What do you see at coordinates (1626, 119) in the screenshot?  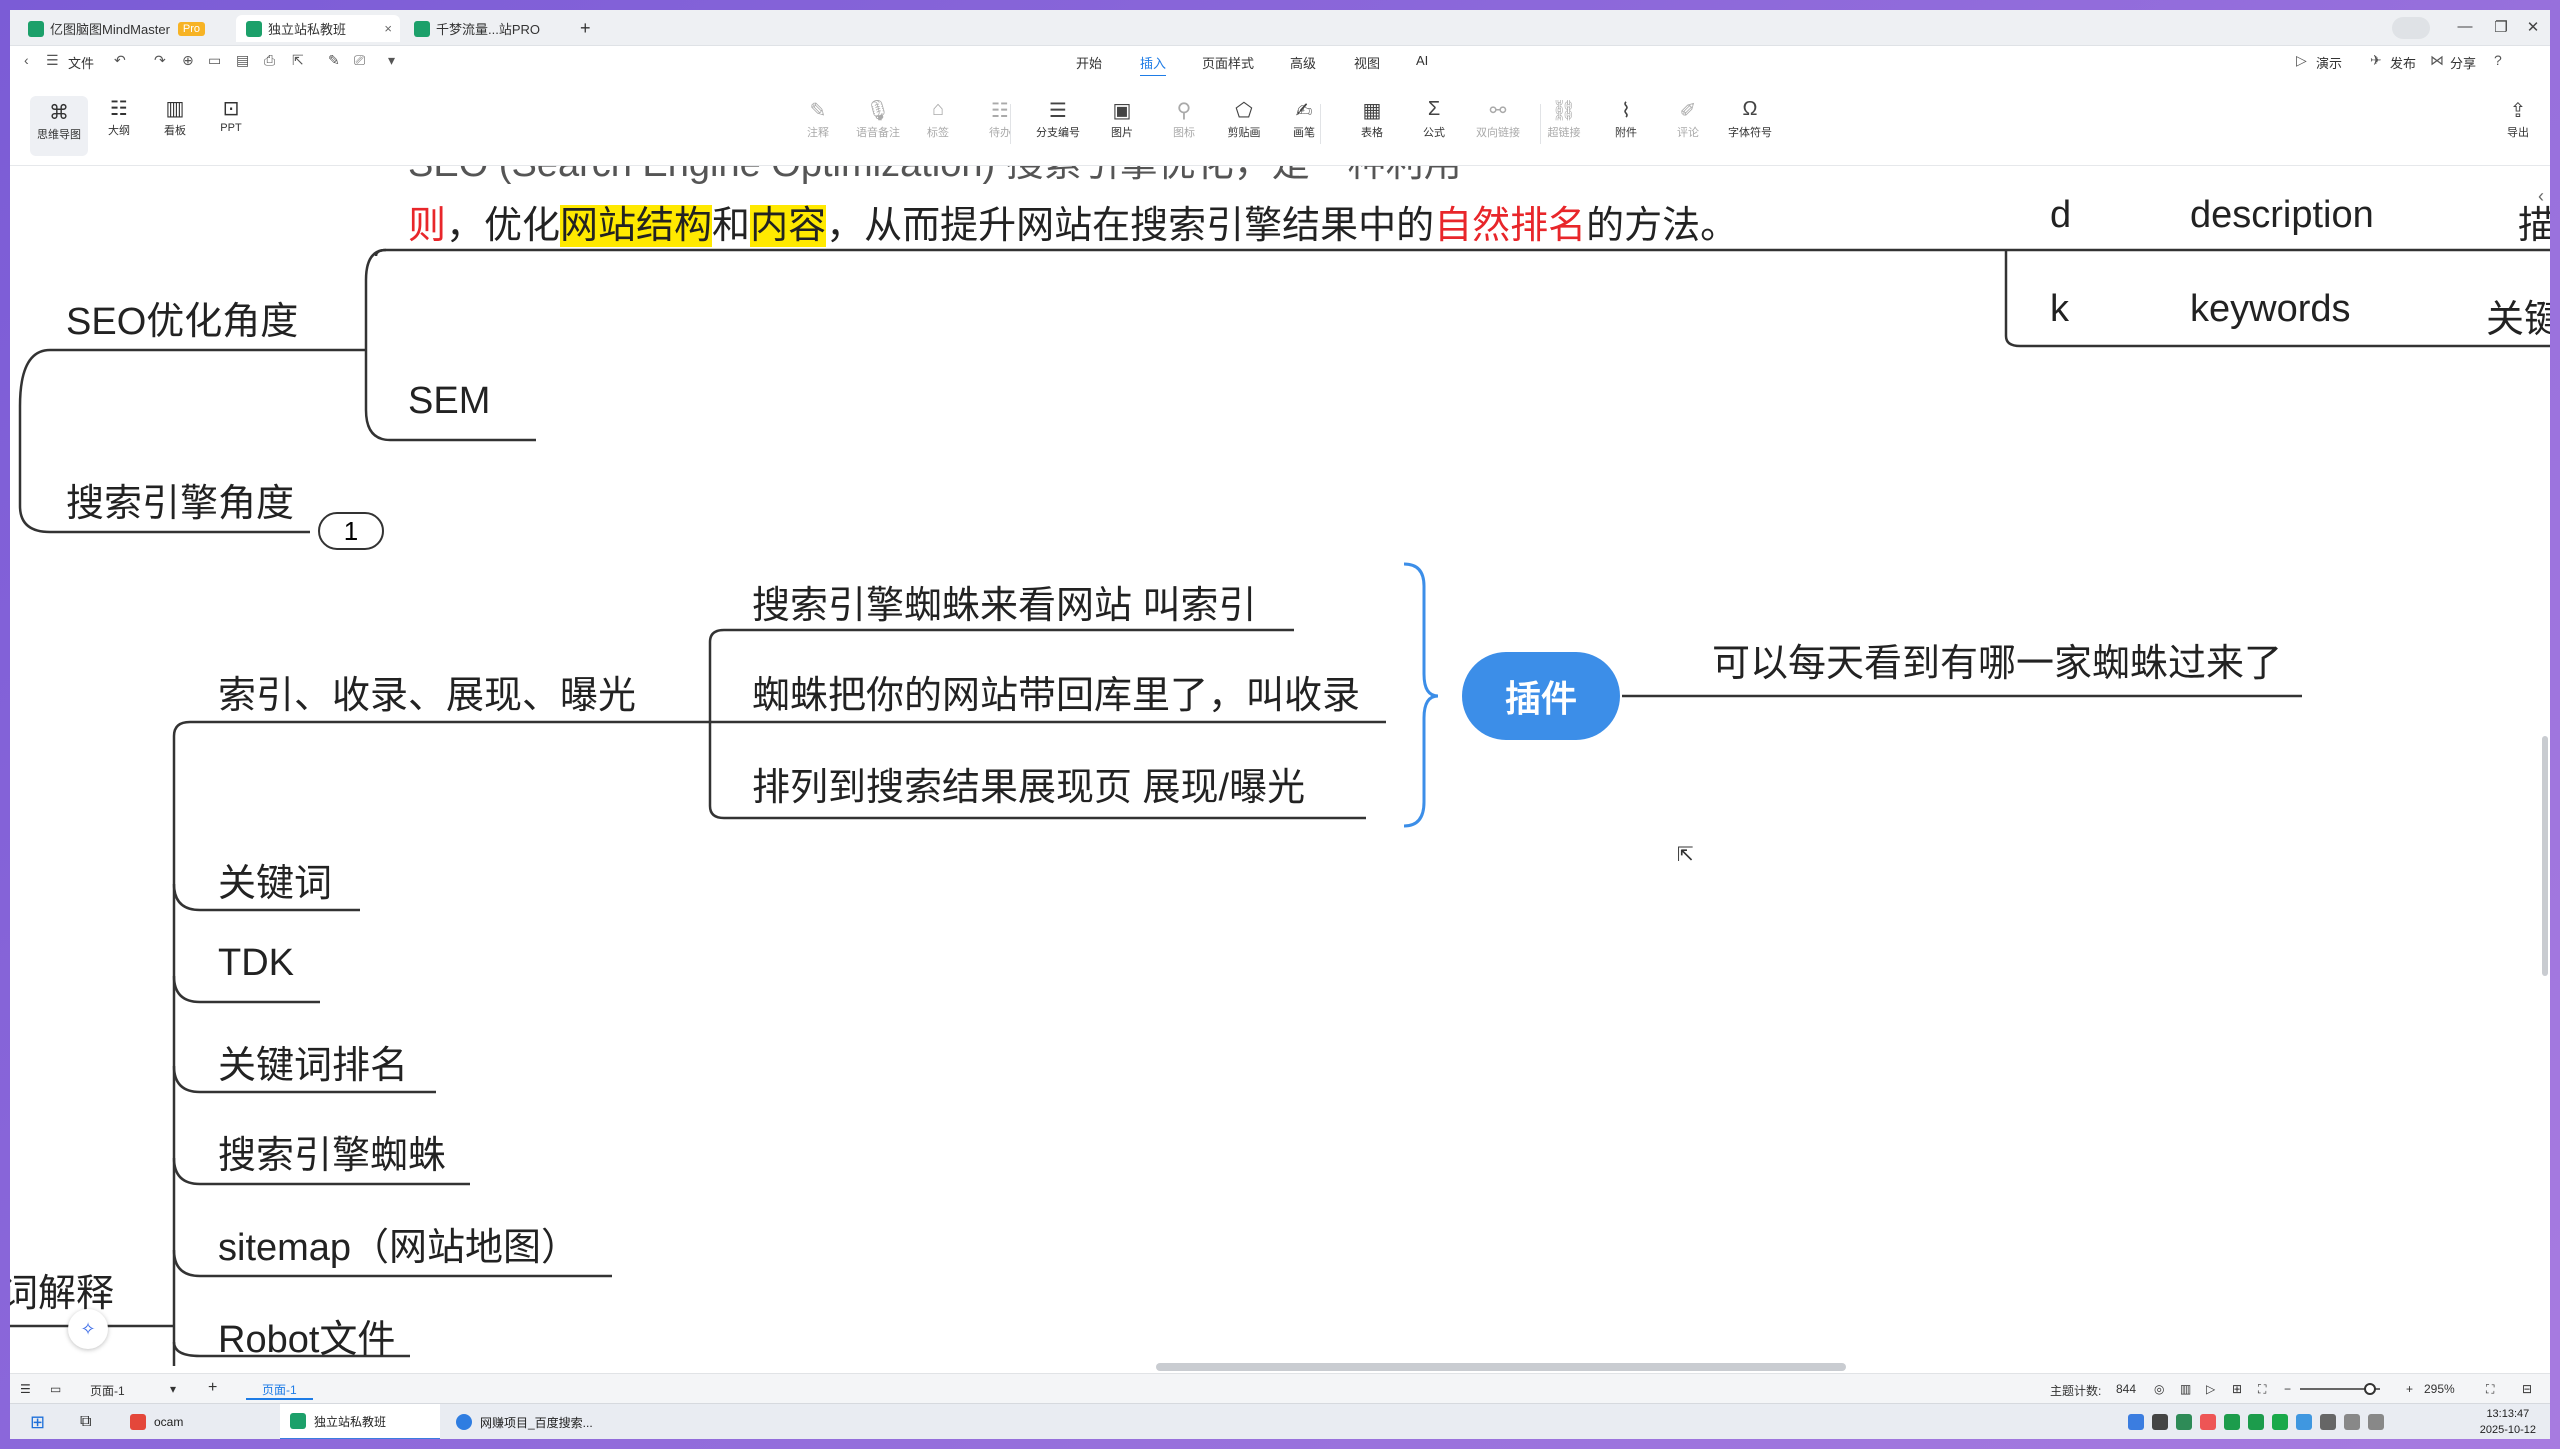 I see `ribbon-tool-13: ⌇ 附件` at bounding box center [1626, 119].